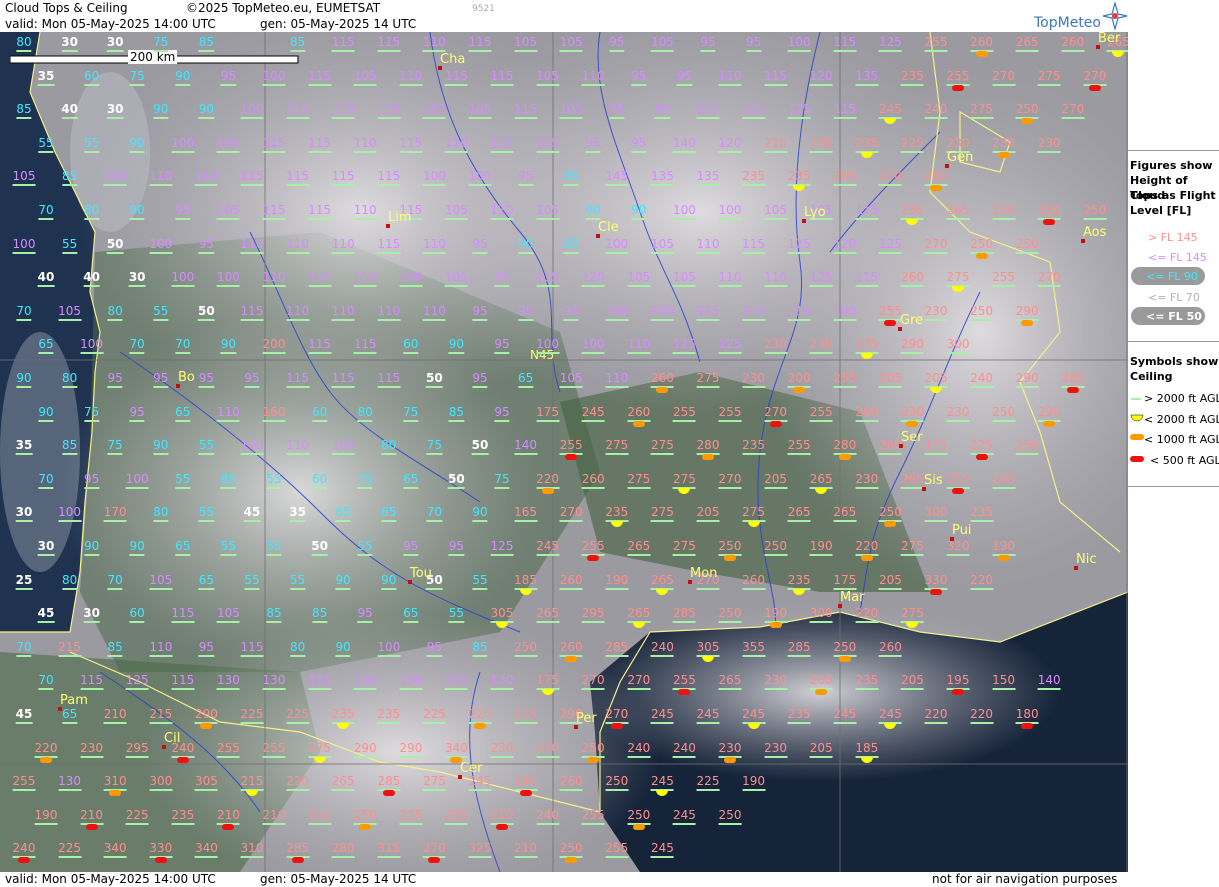 The image size is (1219, 887). What do you see at coordinates (388, 793) in the screenshot?
I see `ceiling-symbol` at bounding box center [388, 793].